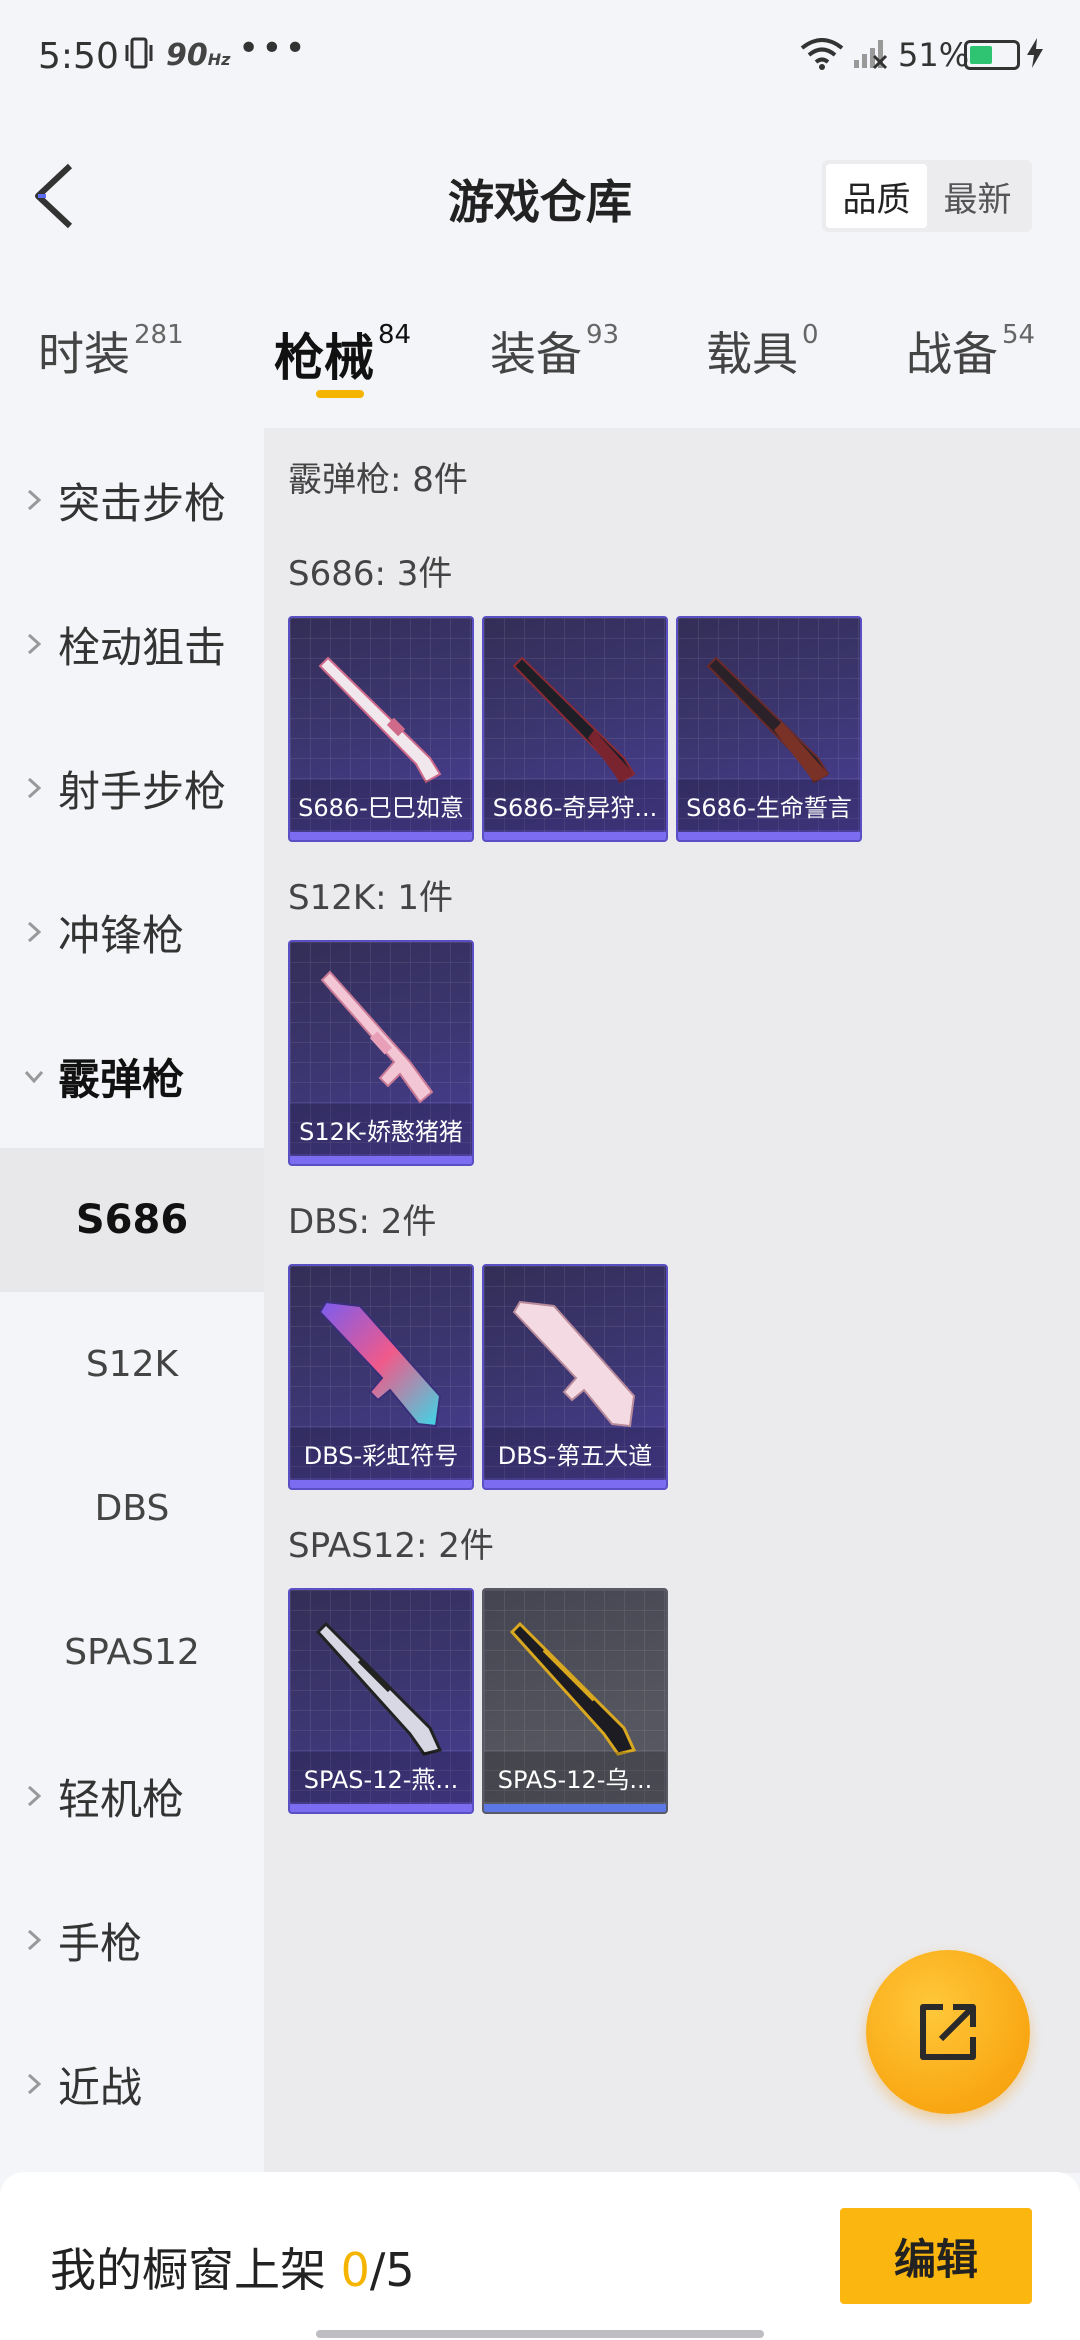 Image resolution: width=1080 pixels, height=2340 pixels. Describe the element at coordinates (142, 503) in the screenshot. I see `sidebar-item-label: 突击步枪` at that location.